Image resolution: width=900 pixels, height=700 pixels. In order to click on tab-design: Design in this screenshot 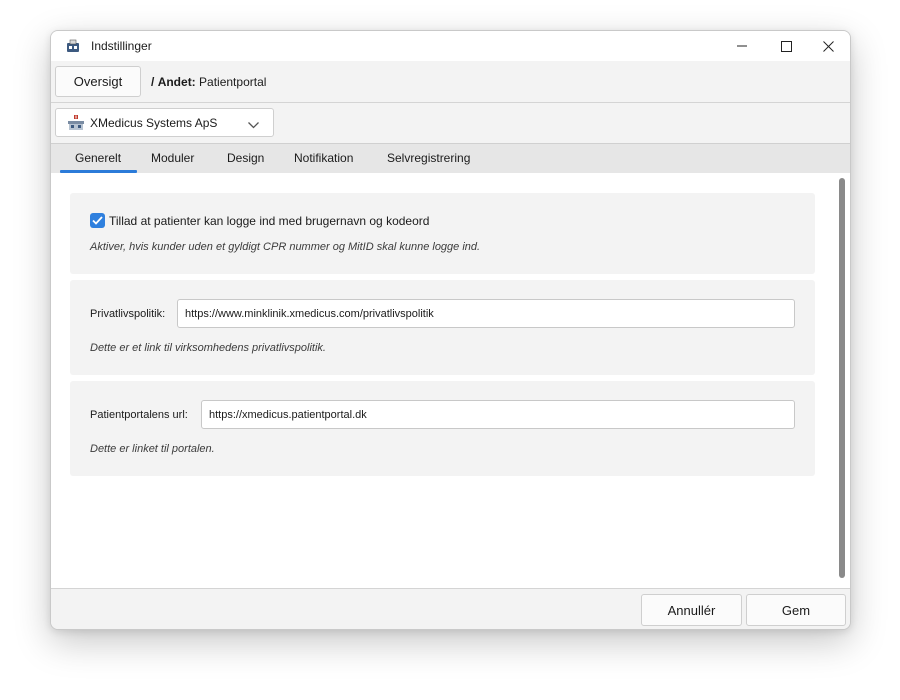, I will do `click(245, 158)`.